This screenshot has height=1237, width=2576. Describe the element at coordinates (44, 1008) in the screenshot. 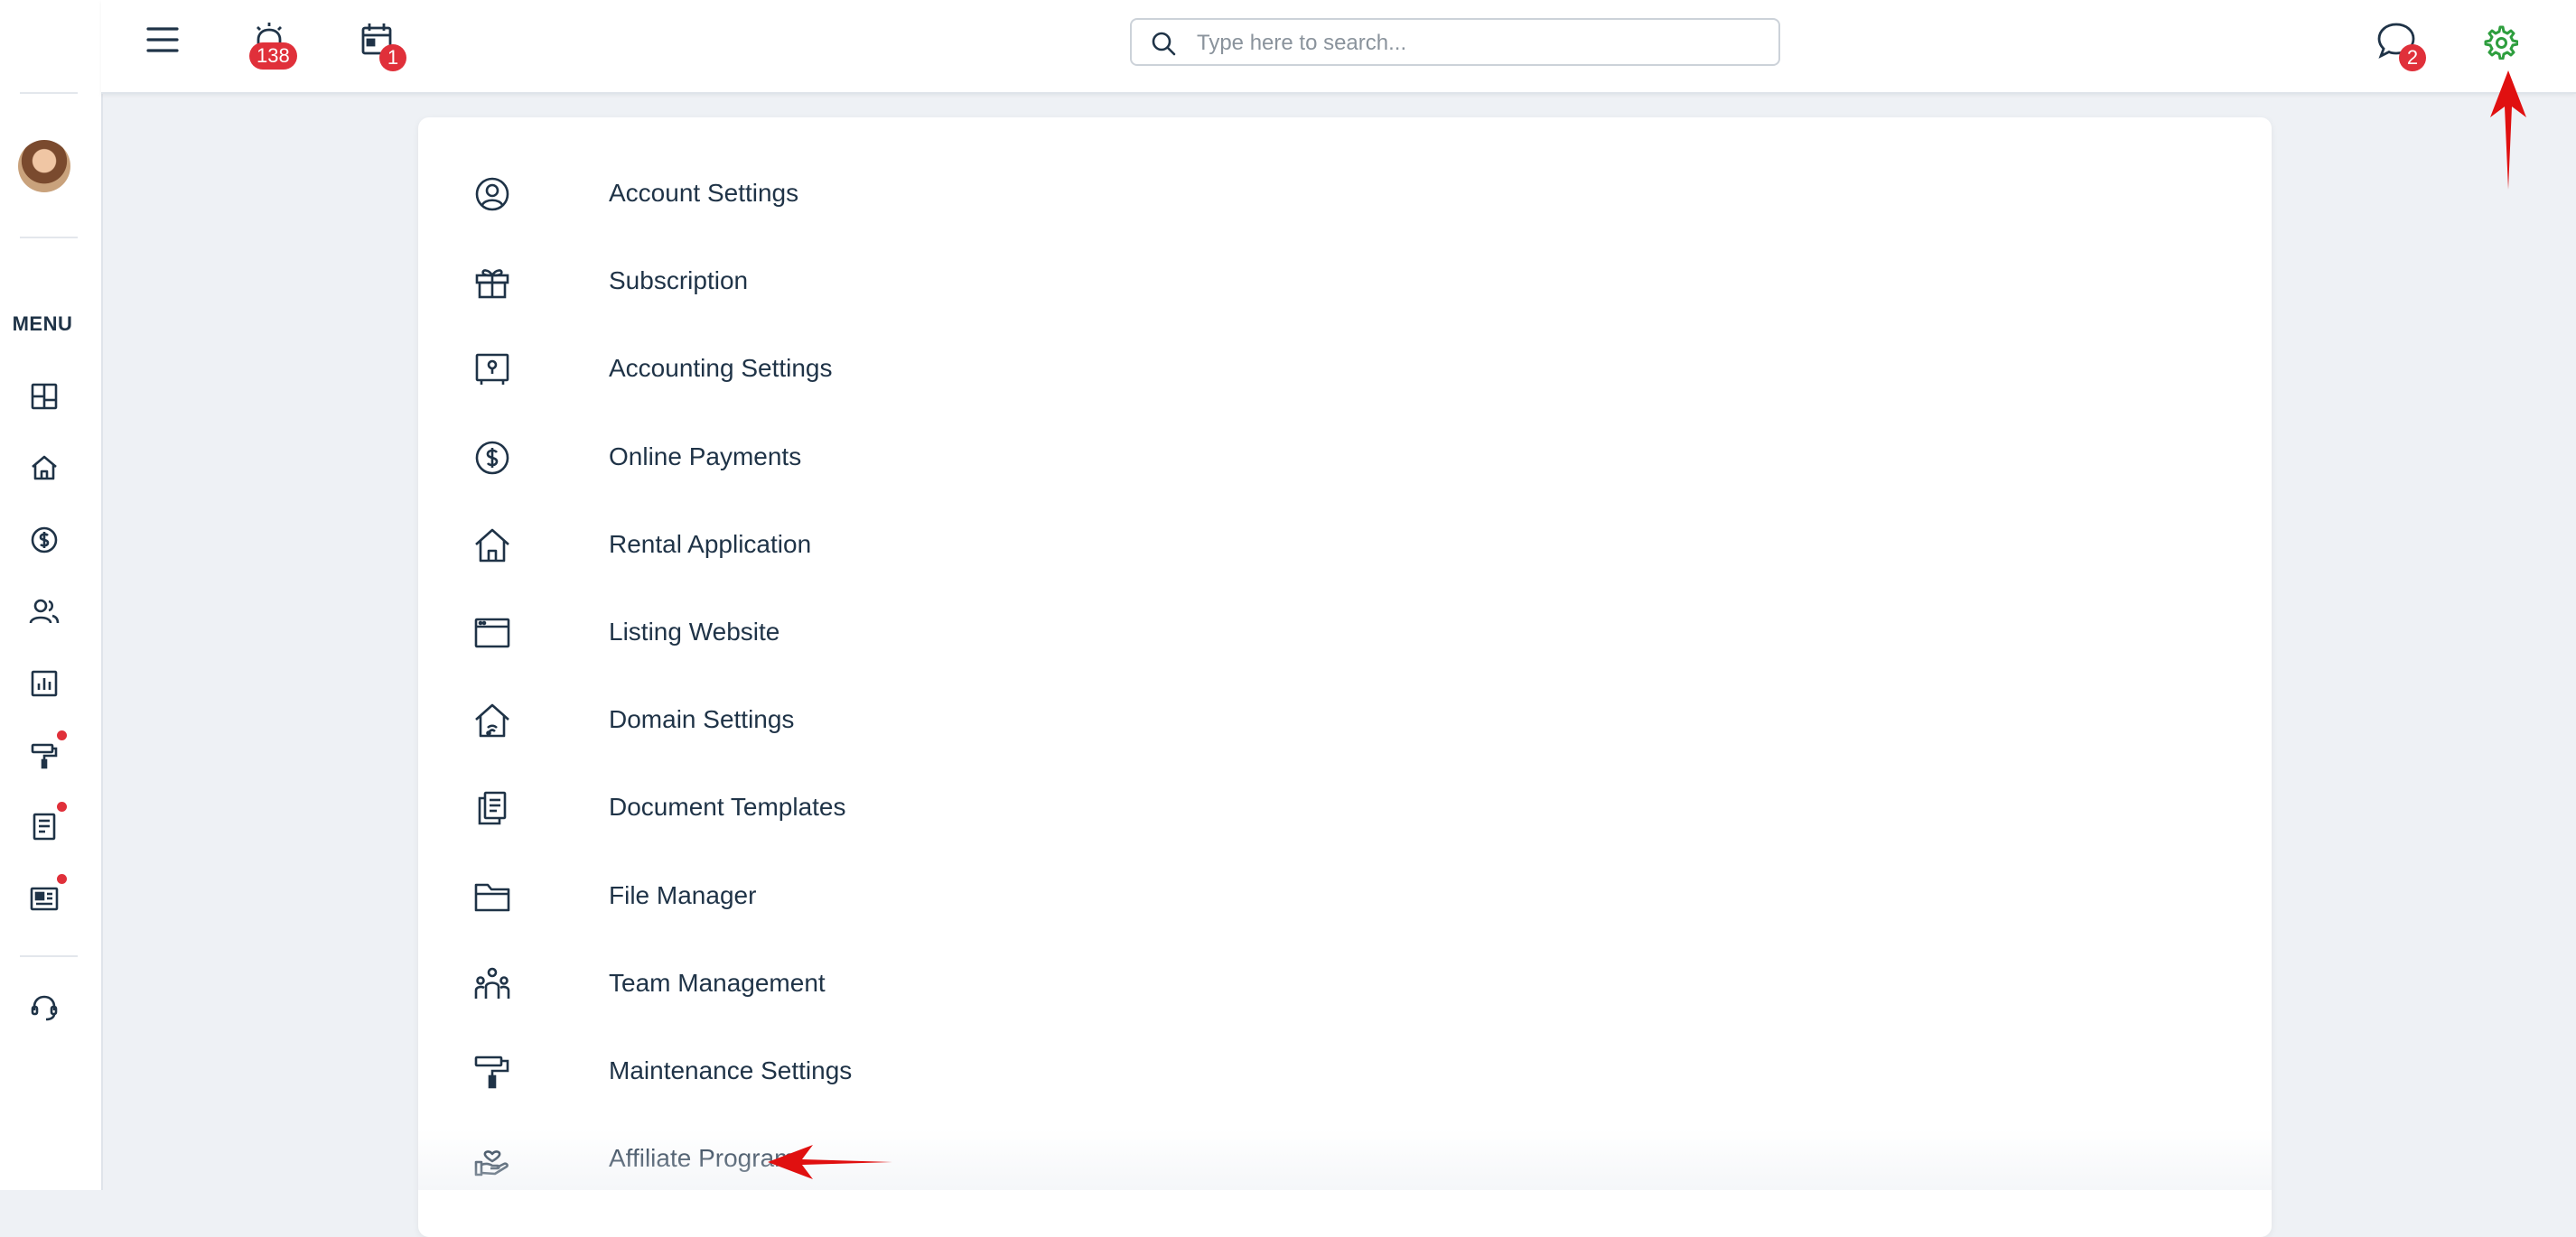

I see `support-icon` at that location.